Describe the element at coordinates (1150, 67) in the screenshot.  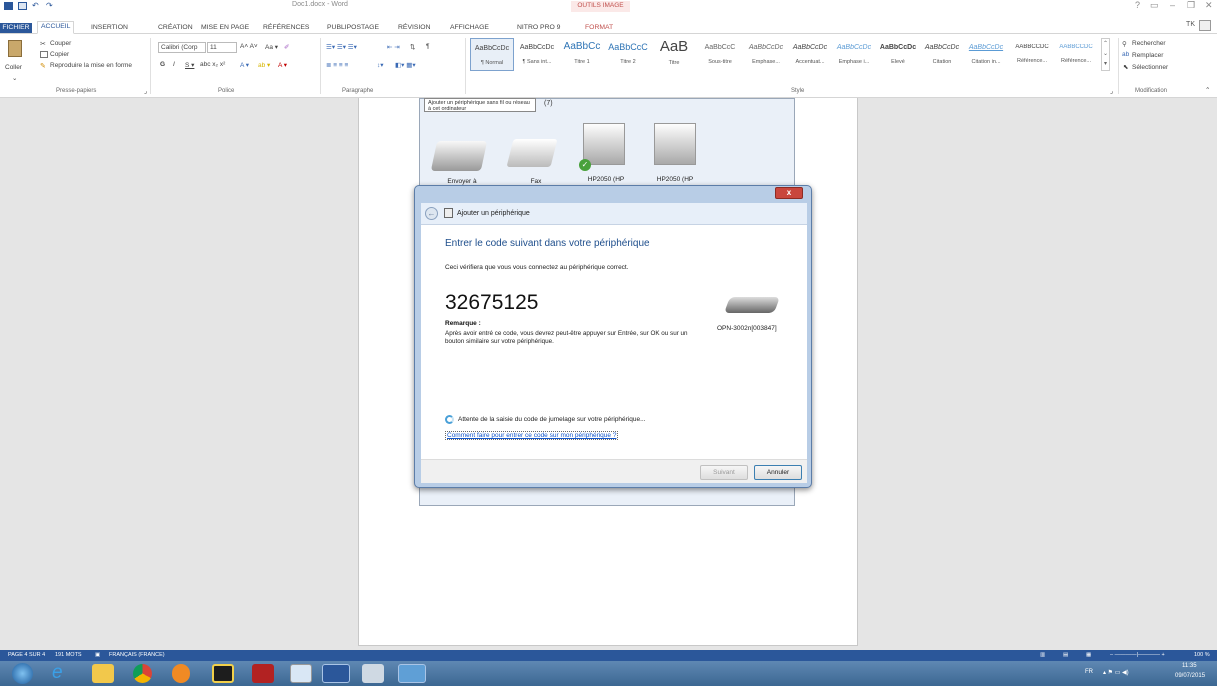
I see `select-button: Sélectionner` at that location.